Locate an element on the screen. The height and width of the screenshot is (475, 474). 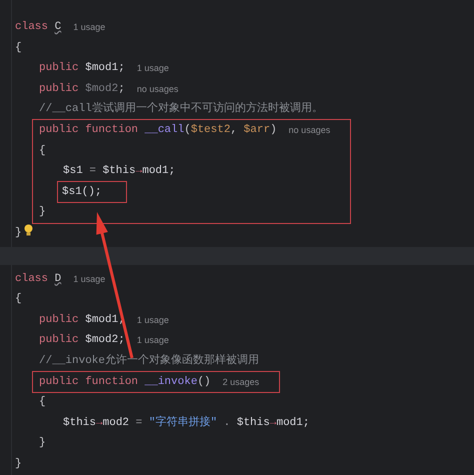
code-line: $s1(); is located at coordinates (82, 192).